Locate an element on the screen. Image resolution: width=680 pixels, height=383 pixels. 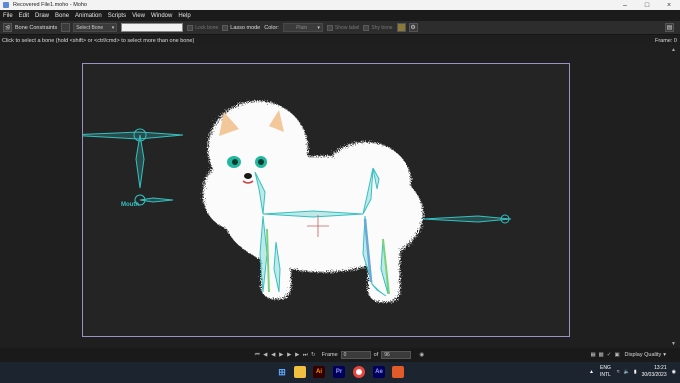
language-indicator: ENG INTL is located at coordinates (605, 372).